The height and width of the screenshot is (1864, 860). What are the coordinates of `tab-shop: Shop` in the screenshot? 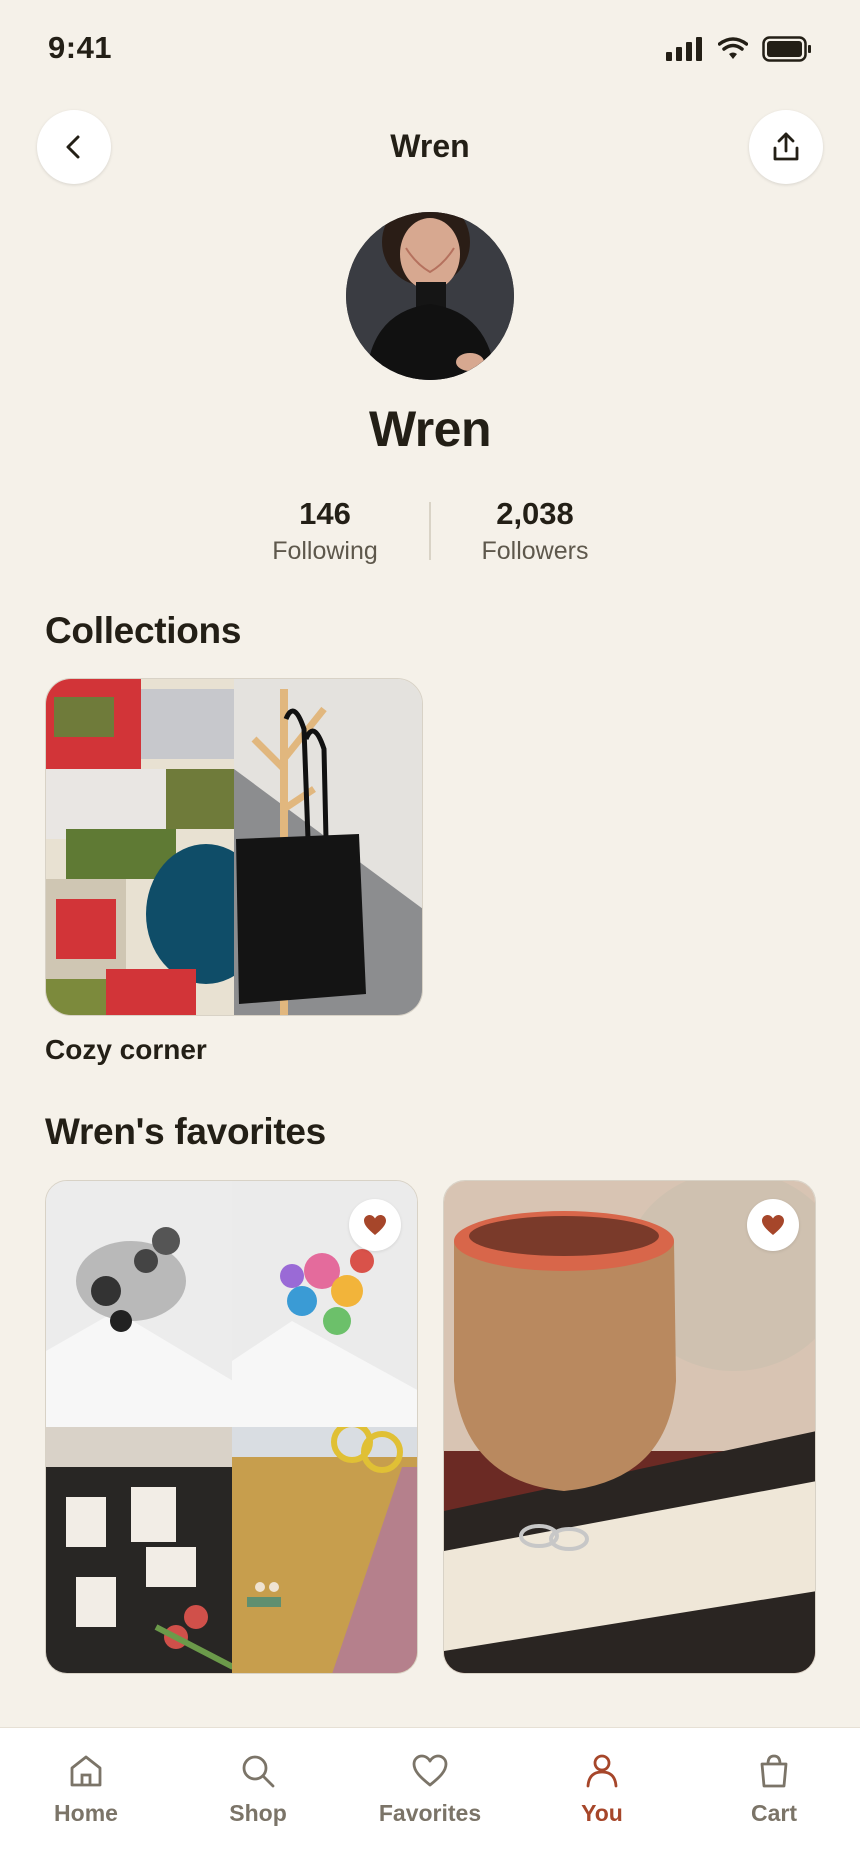 It's located at (258, 1789).